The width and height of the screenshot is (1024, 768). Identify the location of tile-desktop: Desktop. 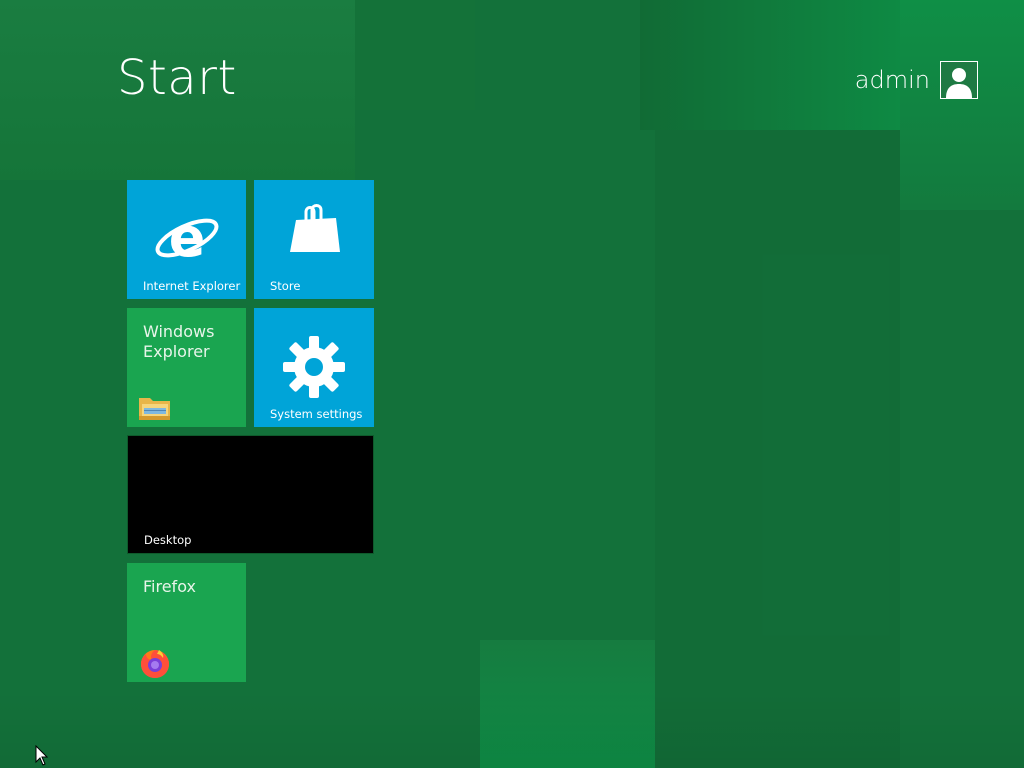
(250, 494).